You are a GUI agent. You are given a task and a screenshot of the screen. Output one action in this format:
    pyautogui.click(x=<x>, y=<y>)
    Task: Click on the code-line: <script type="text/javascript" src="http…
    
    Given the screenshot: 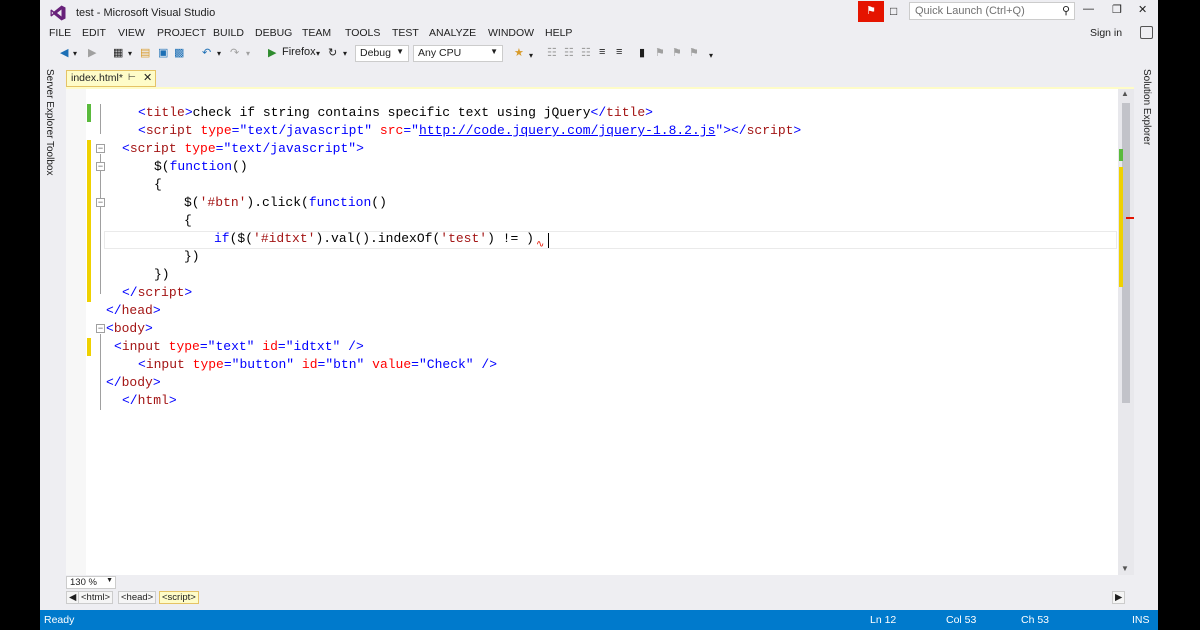 What is the action you would take?
    pyautogui.click(x=469, y=131)
    